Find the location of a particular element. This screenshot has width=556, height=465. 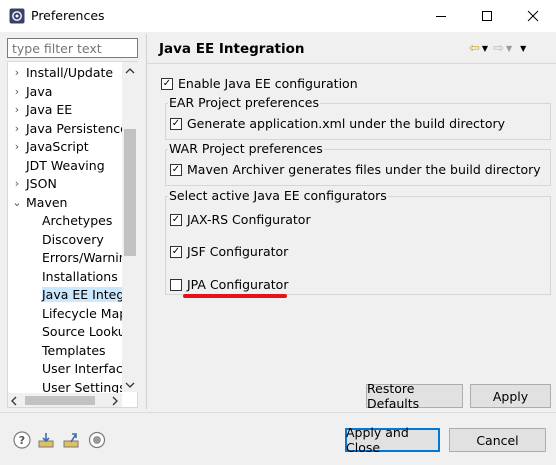

tree-item: › Java is located at coordinates (30, 92).